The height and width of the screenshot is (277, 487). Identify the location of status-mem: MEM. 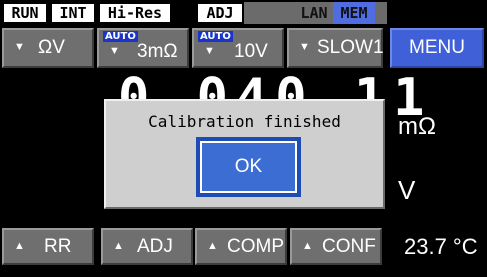
(354, 13).